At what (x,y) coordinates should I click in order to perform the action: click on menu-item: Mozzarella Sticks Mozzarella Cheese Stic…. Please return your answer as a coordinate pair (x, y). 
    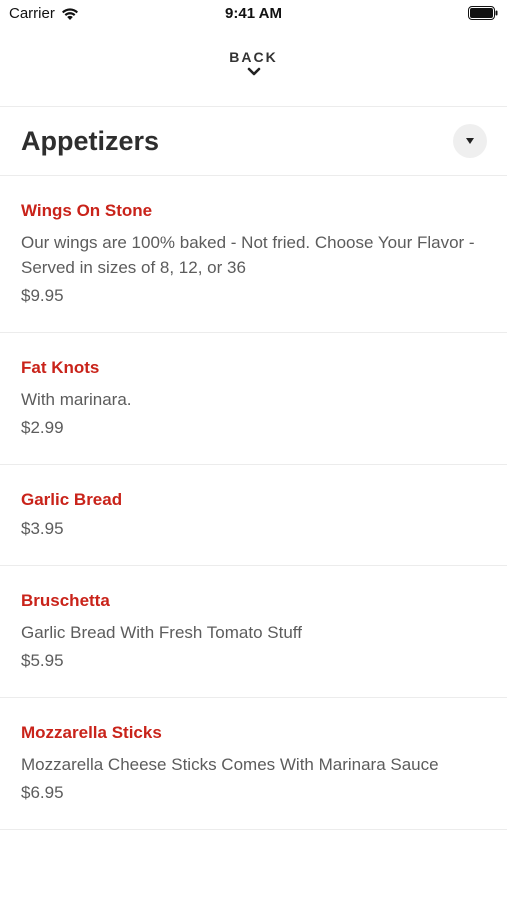
    Looking at the image, I should click on (253, 764).